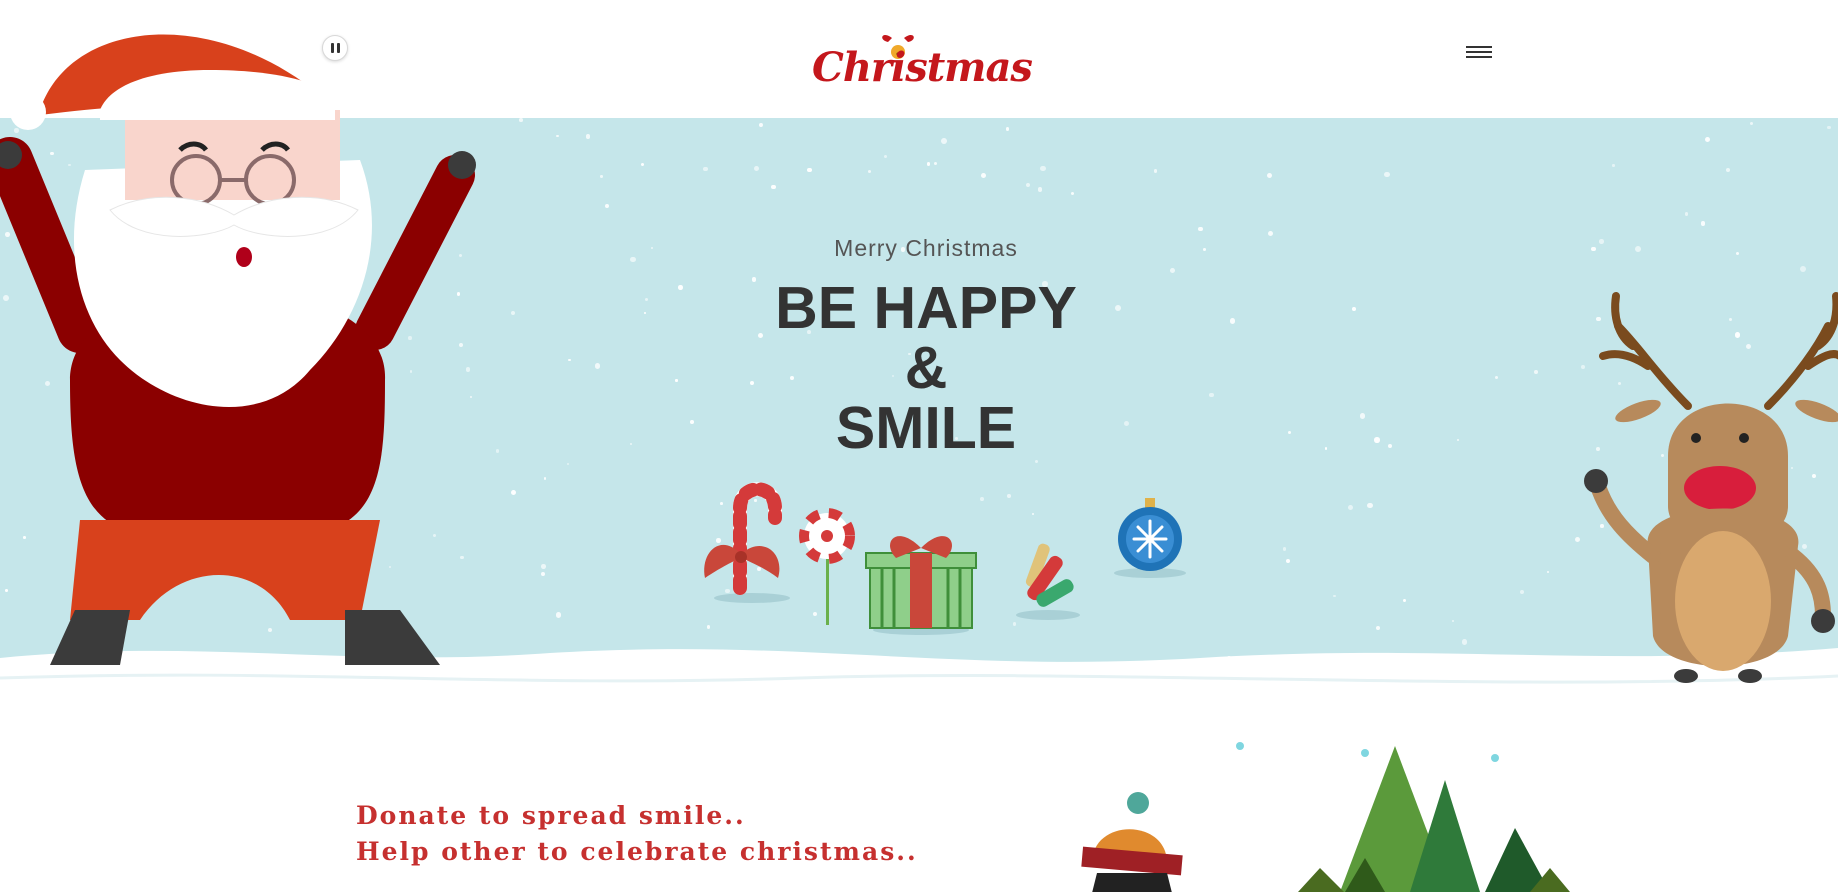 This screenshot has width=1838, height=892. What do you see at coordinates (1711, 487) in the screenshot?
I see `reindeer-illustration` at bounding box center [1711, 487].